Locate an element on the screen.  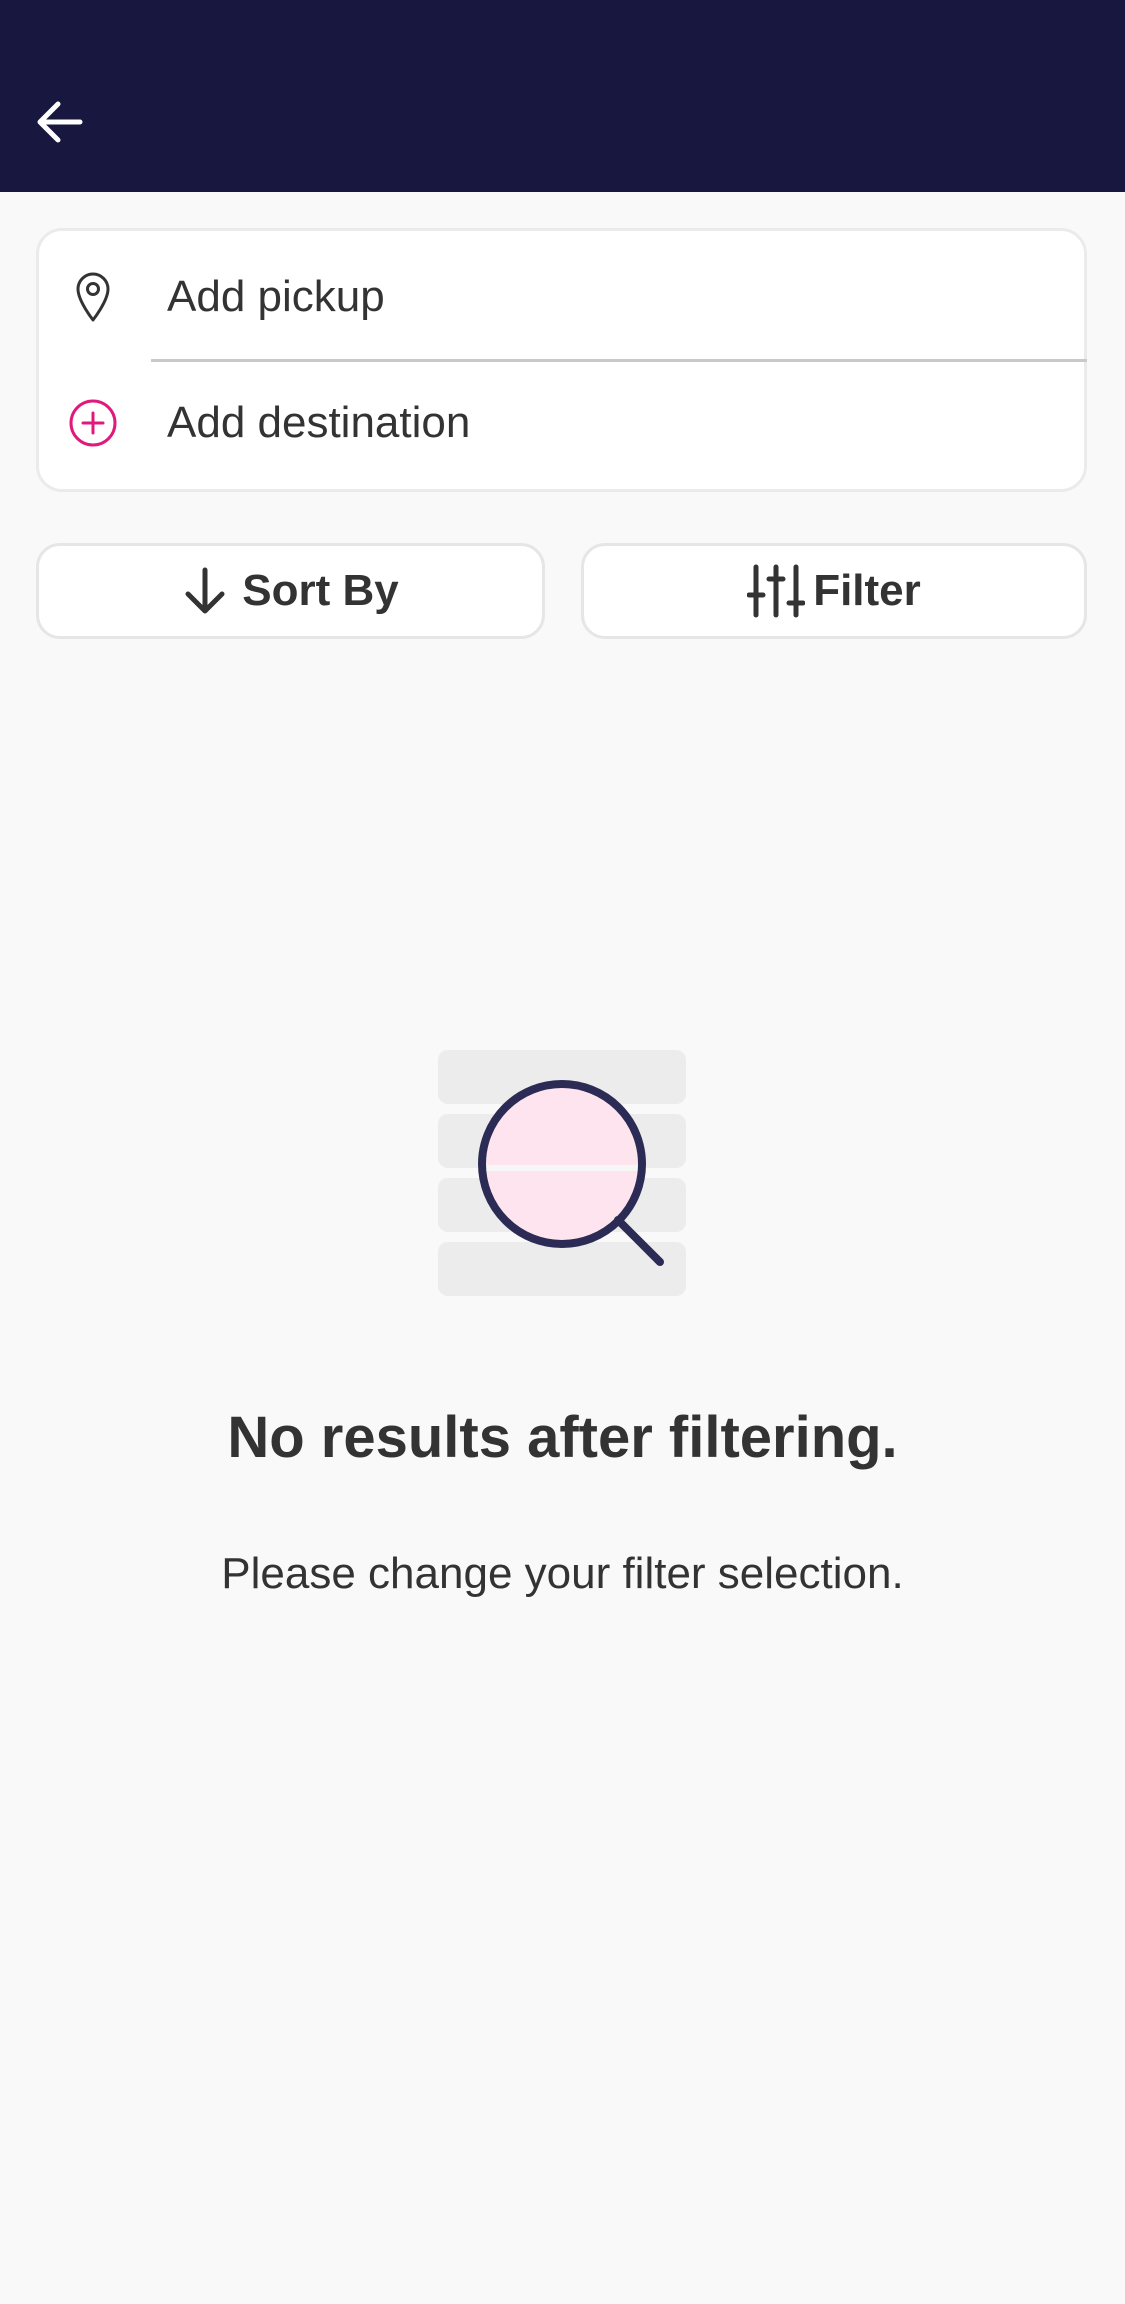
no-results-illustration is located at coordinates (564, 1176).